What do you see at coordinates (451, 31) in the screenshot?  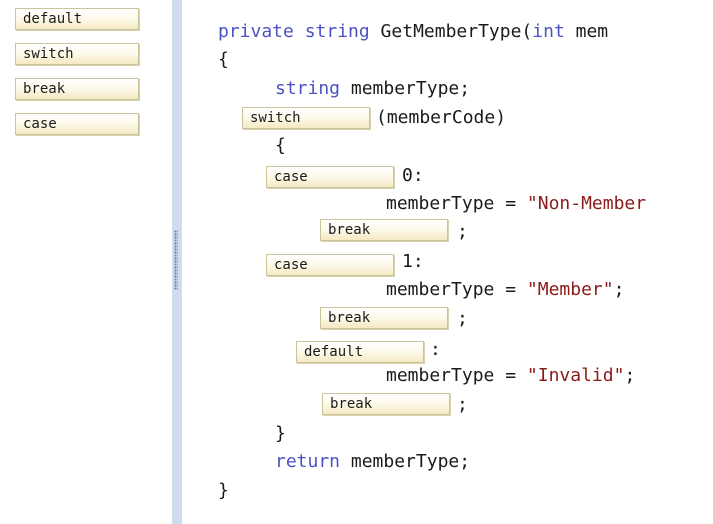 I see `signature-text: GetMemberType(` at bounding box center [451, 31].